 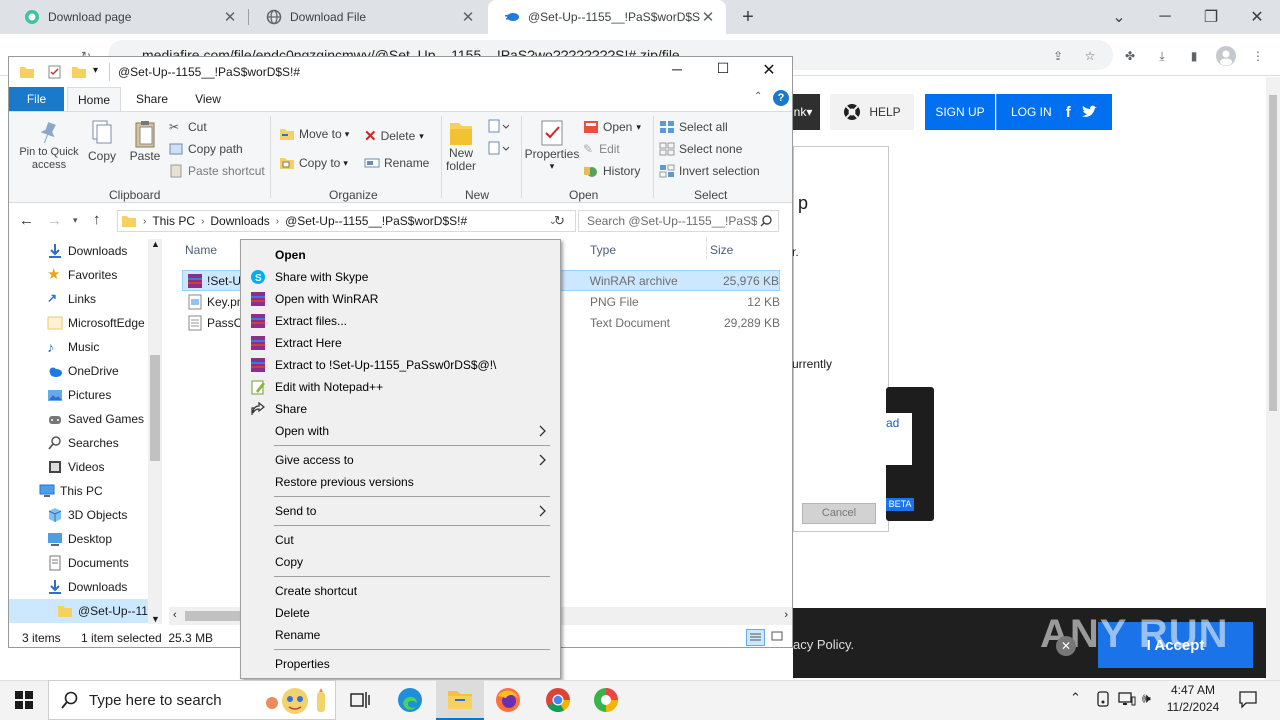 I want to click on taskbar-app-colorwheel, so click(x=606, y=700).